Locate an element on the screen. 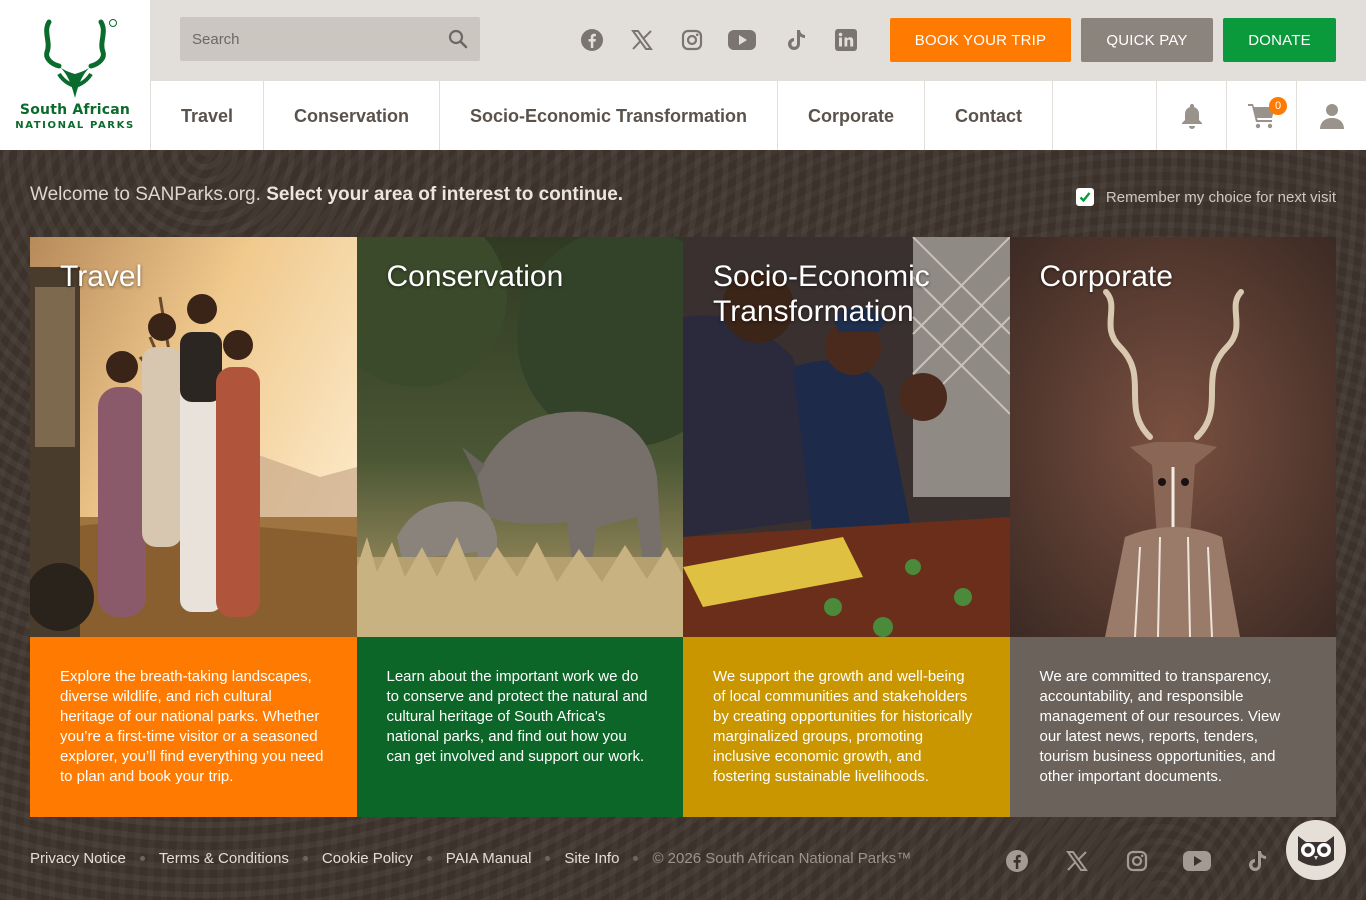 The width and height of the screenshot is (1366, 900). logo-subtitle: NATIONAL PARKS is located at coordinates (75, 125).